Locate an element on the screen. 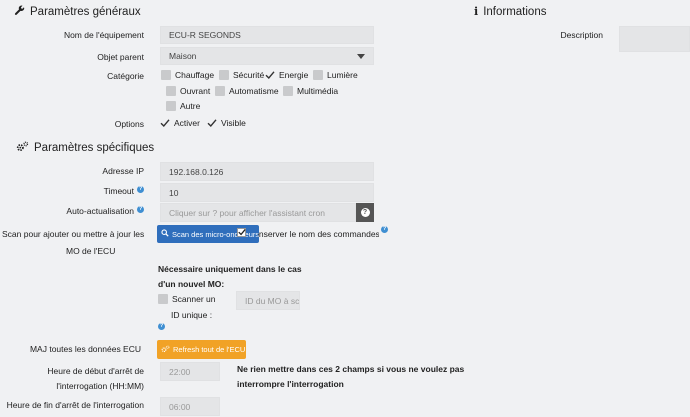  category-energie: Energie is located at coordinates (286, 75).